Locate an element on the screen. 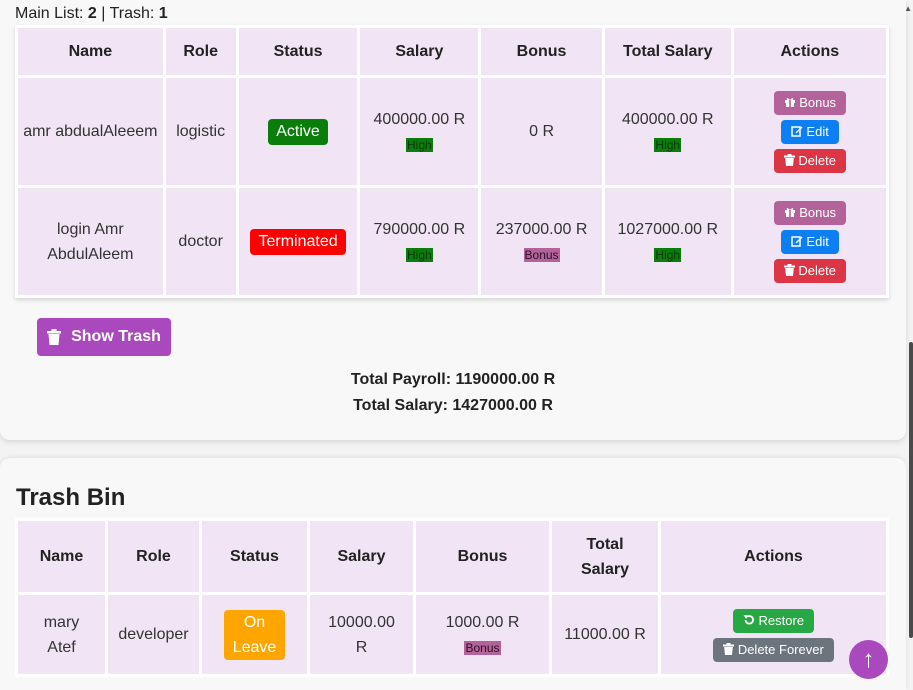  header-status: Status is located at coordinates (298, 51).